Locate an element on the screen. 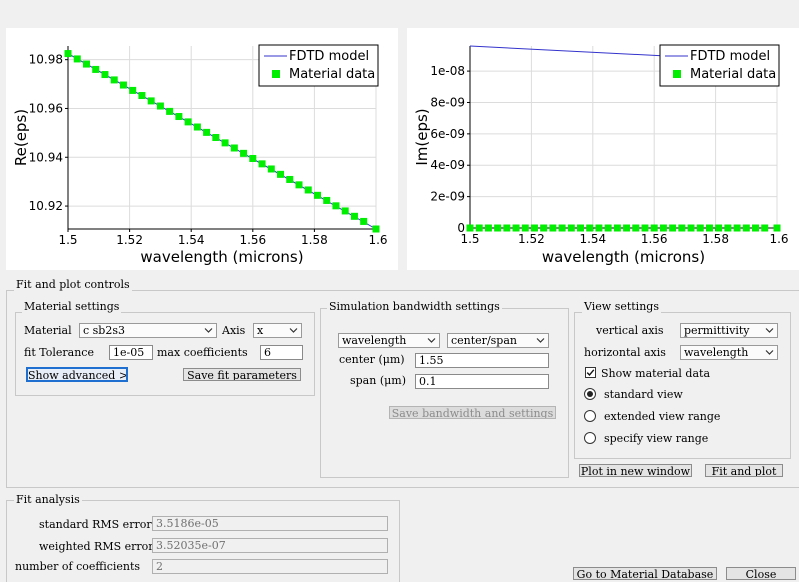 This screenshot has height=582, width=799. y-tick-label: 6e-09 is located at coordinates (447, 134).